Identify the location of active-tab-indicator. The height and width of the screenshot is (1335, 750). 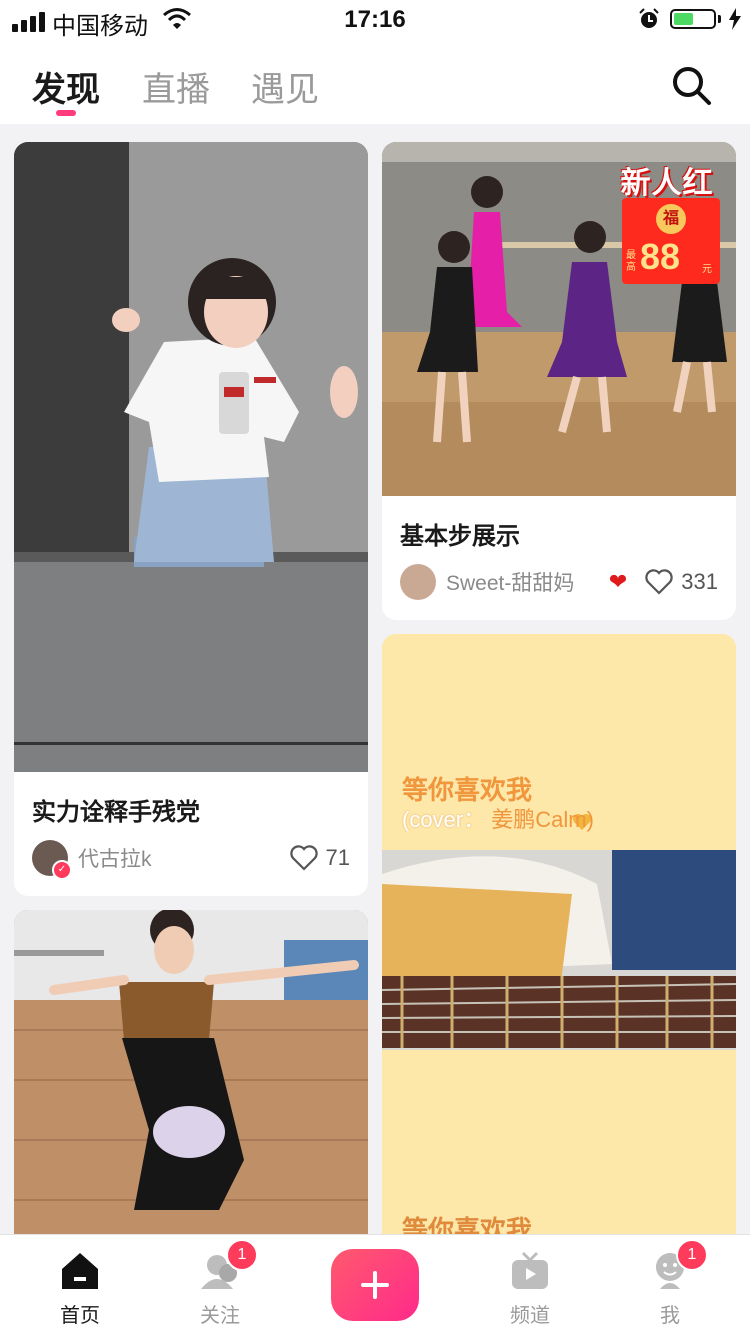
(66, 113).